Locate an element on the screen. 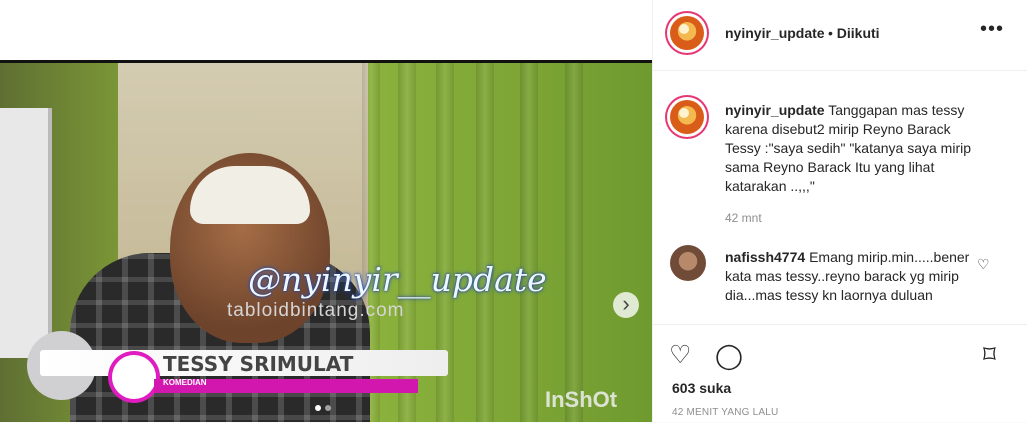 The image size is (1027, 423). carousel-dots is located at coordinates (323, 408).